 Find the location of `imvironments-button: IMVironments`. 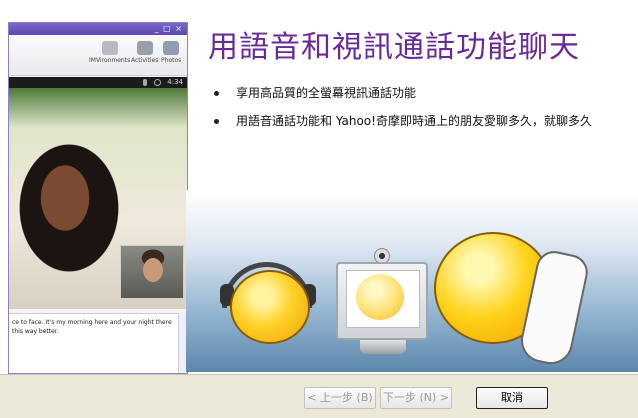

imvironments-button: IMVironments is located at coordinates (109, 52).